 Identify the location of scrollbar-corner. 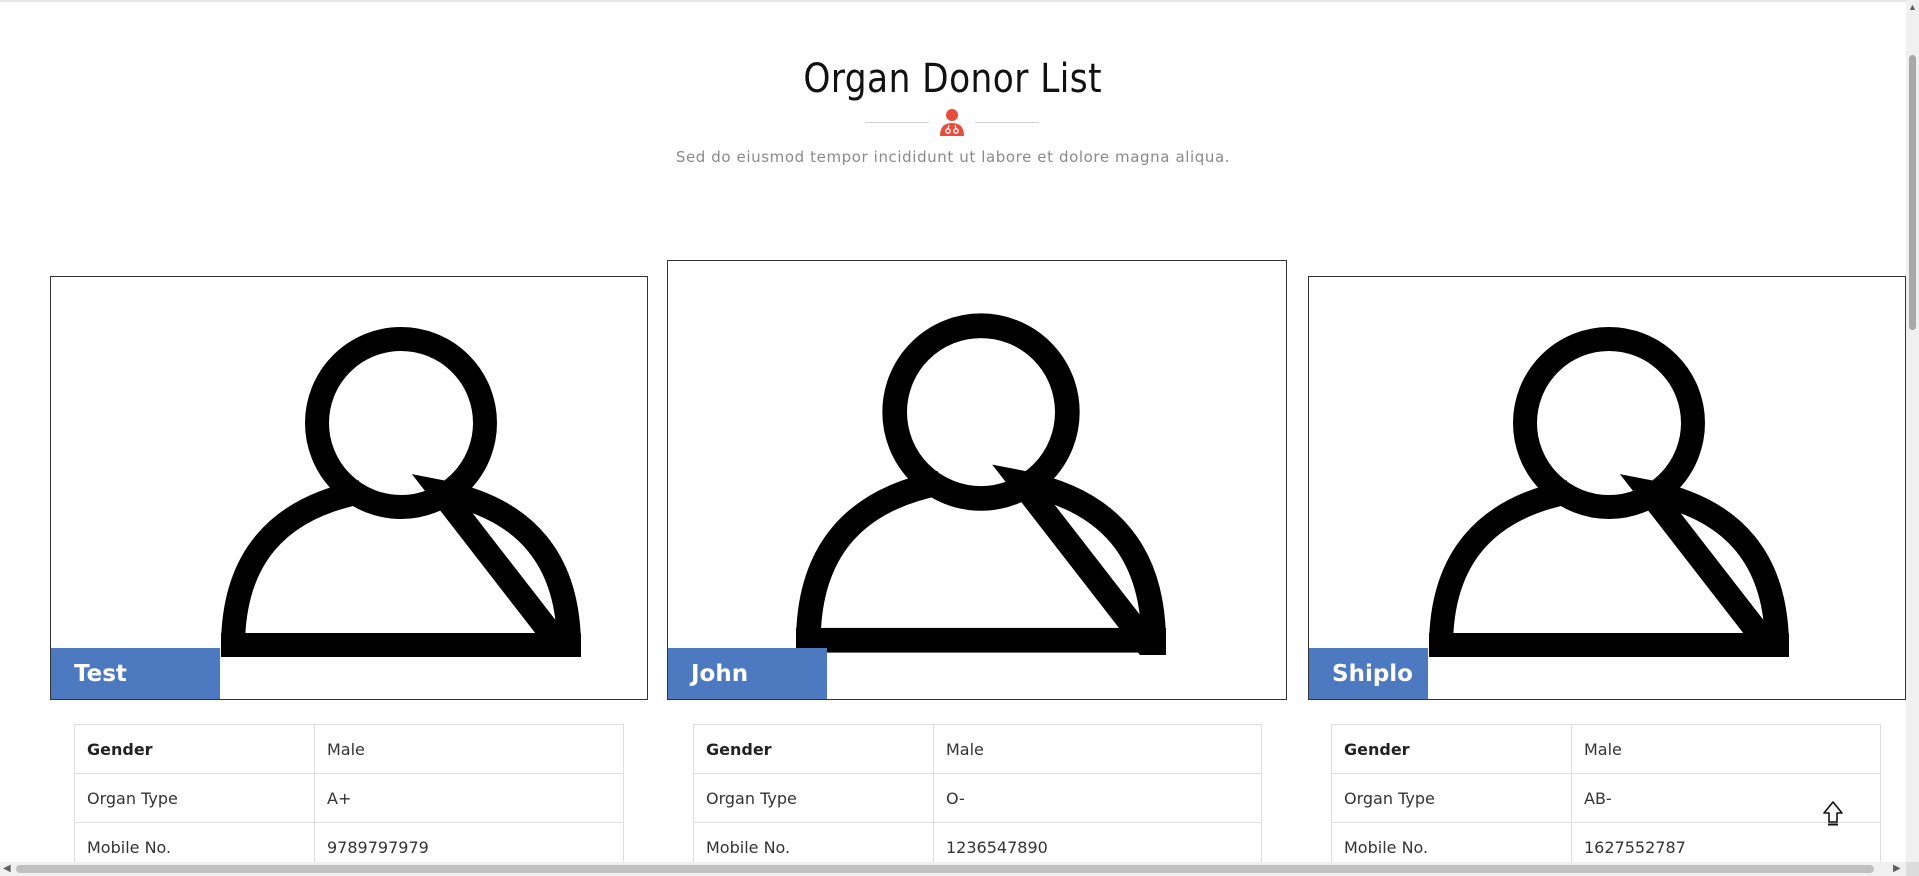
(1912, 869).